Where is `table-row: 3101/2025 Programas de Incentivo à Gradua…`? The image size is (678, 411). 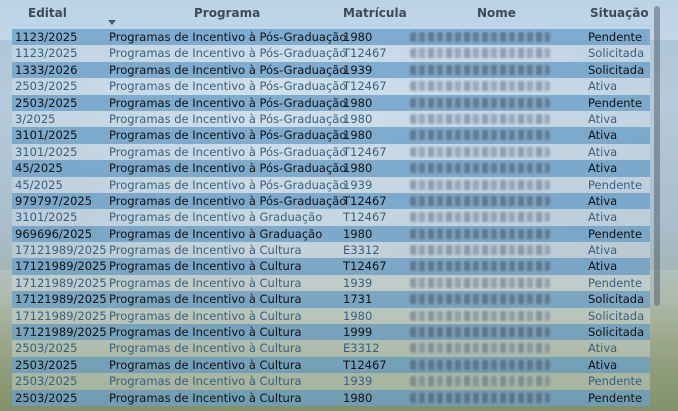
table-row: 3101/2025 Programas de Incentivo à Gradua… is located at coordinates (331, 217).